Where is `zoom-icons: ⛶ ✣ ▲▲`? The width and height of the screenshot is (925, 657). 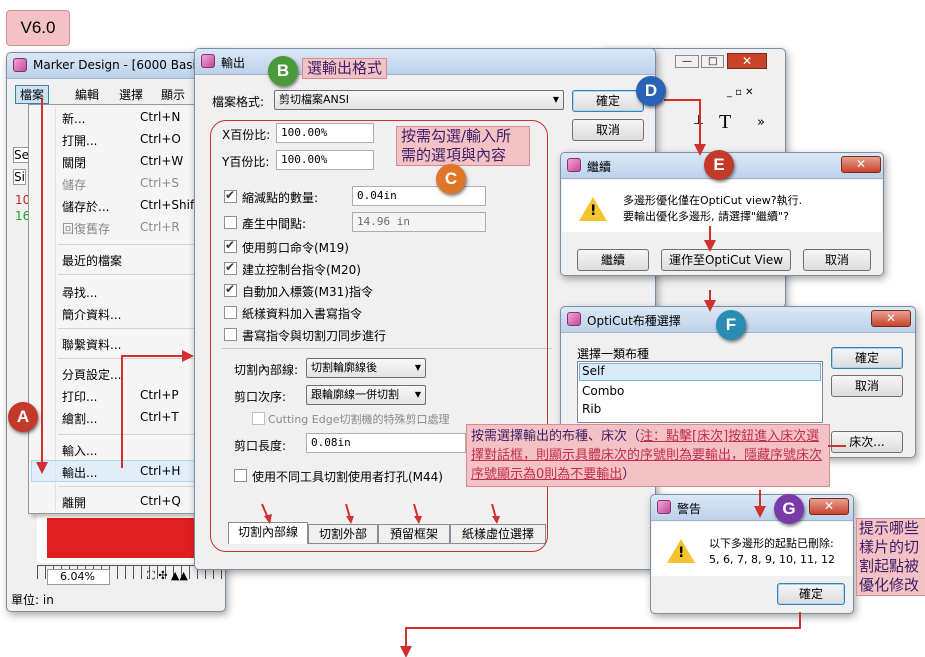
zoom-icons: ⛶ ✣ ▲▲ is located at coordinates (167, 576).